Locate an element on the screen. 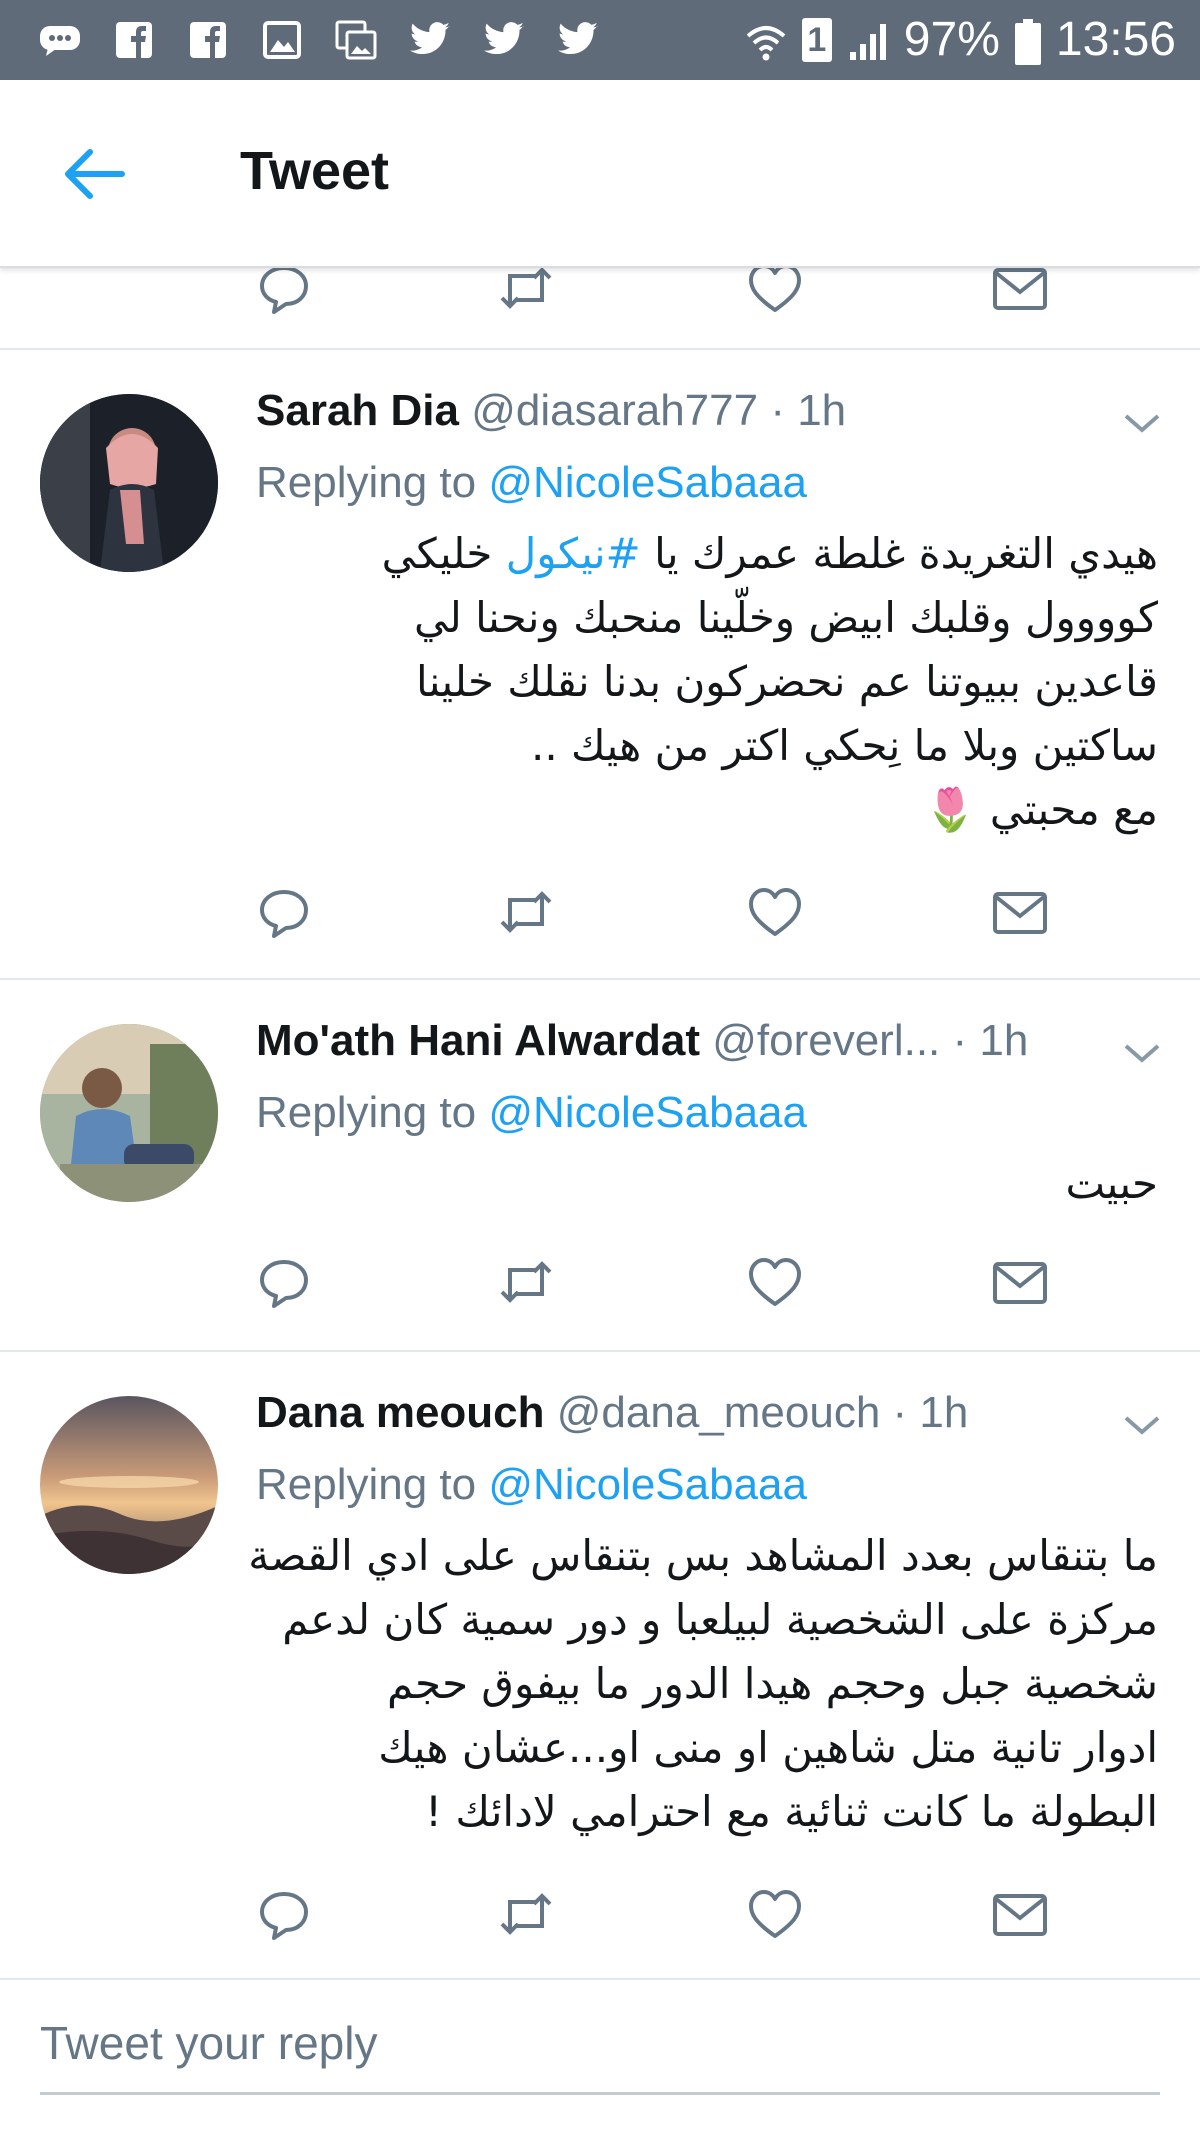 The image size is (1200, 2133). signal-icon is located at coordinates (868, 40).